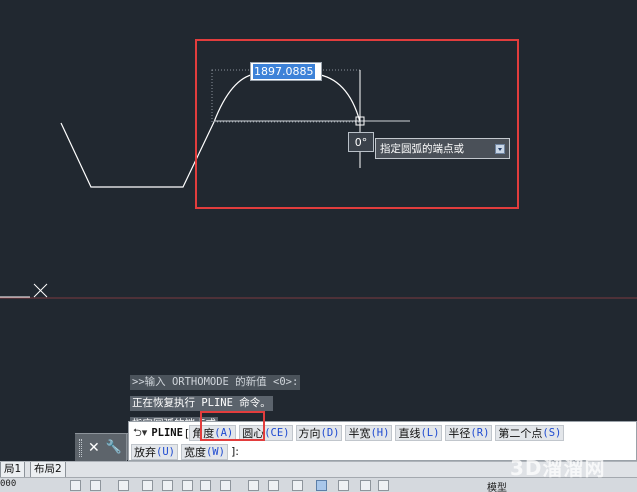 Image resolution: width=637 pixels, height=492 pixels. Describe the element at coordinates (167, 485) in the screenshot. I see `polar-tracking-icon` at that location.